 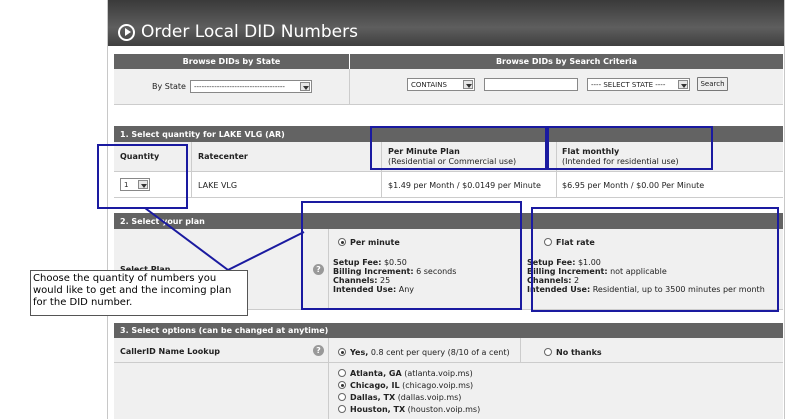 I want to click on callout-lines, so click(x=224, y=239).